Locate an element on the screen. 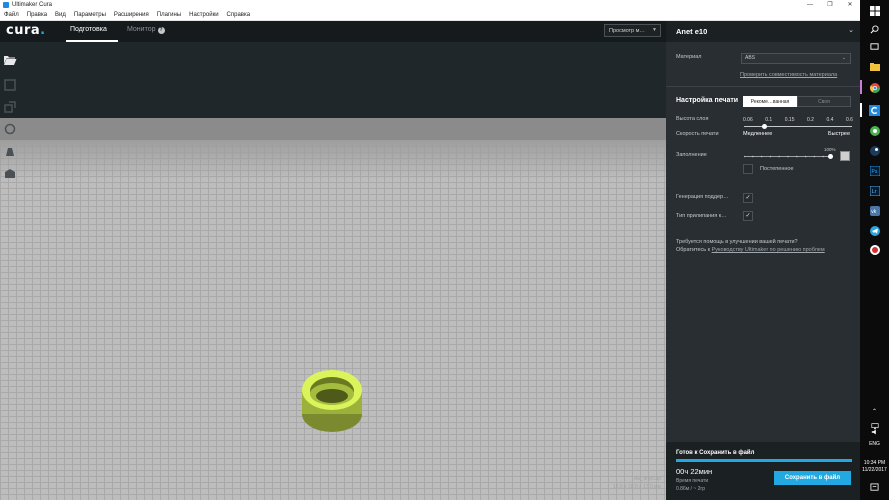  minimize-icon: — is located at coordinates (810, 5).